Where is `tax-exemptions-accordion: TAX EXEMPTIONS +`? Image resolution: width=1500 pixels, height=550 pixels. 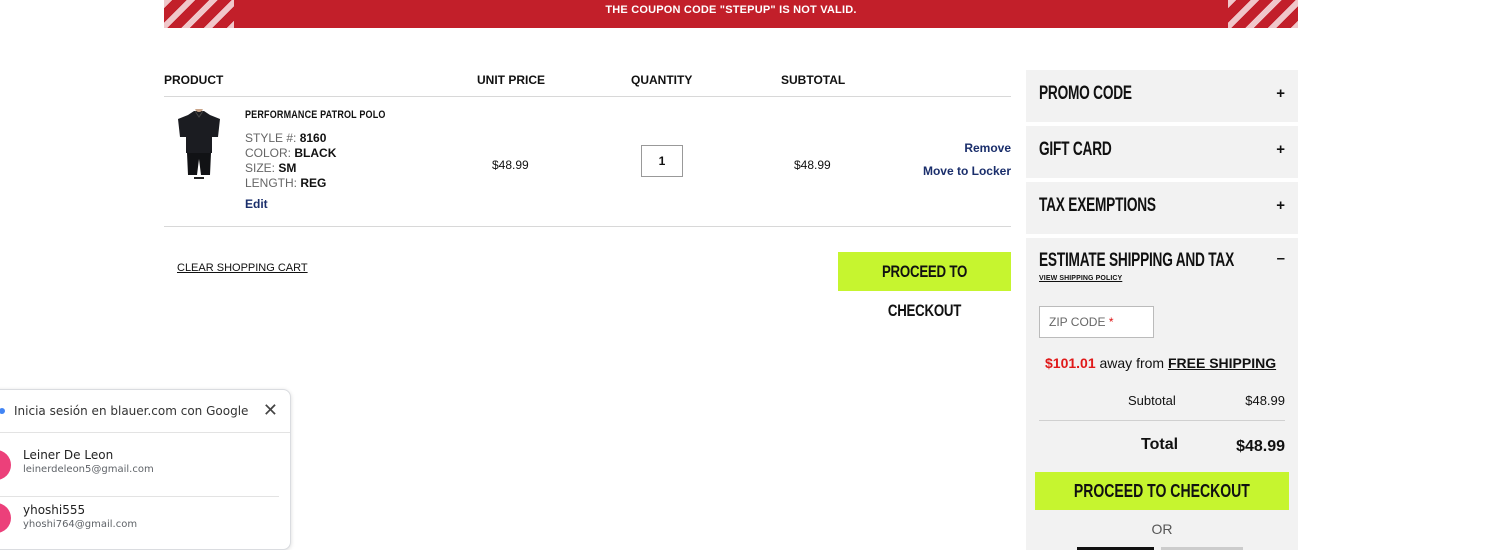 tax-exemptions-accordion: TAX EXEMPTIONS + is located at coordinates (1162, 208).